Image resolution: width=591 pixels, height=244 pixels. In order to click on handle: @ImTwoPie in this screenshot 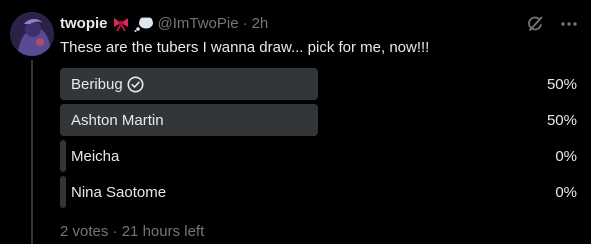, I will do `click(198, 24)`.